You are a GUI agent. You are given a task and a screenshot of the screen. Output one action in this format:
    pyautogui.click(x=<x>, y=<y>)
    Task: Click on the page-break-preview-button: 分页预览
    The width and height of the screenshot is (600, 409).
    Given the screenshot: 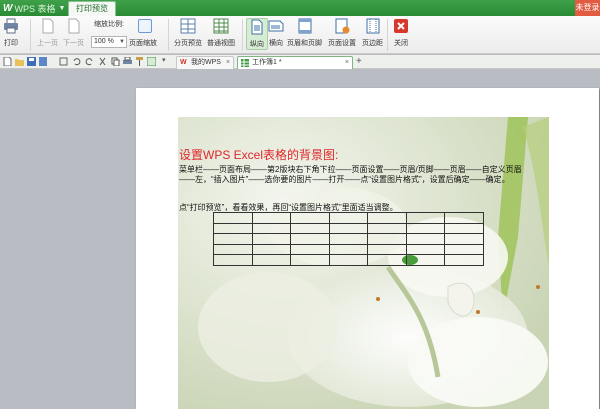 What is the action you would take?
    pyautogui.click(x=188, y=33)
    